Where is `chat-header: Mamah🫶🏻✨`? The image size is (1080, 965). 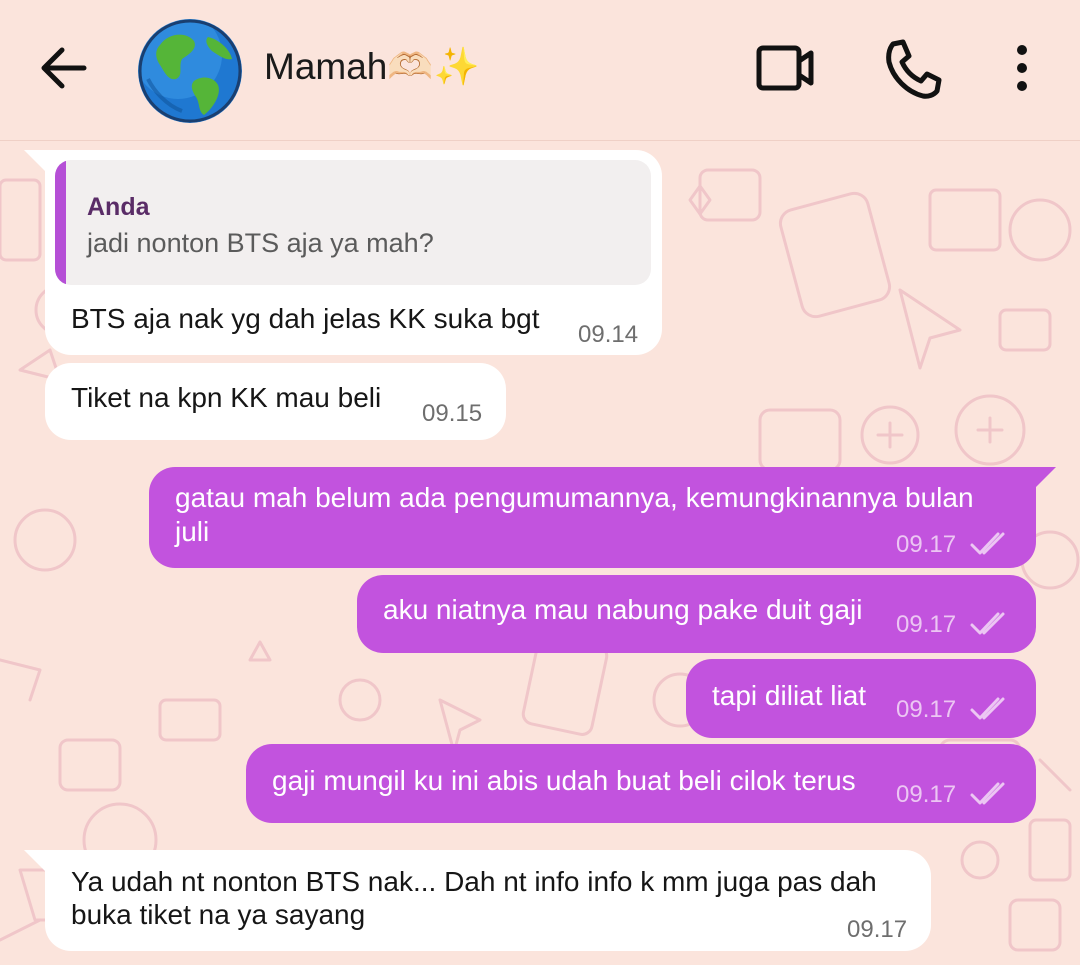
chat-header: Mamah🫶🏻✨ is located at coordinates (540, 70).